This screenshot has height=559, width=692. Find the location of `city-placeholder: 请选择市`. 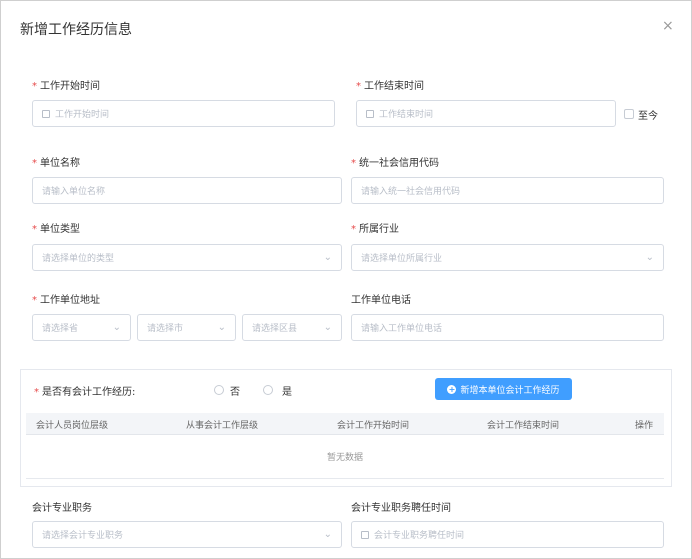

city-placeholder: 请选择市 is located at coordinates (165, 329).